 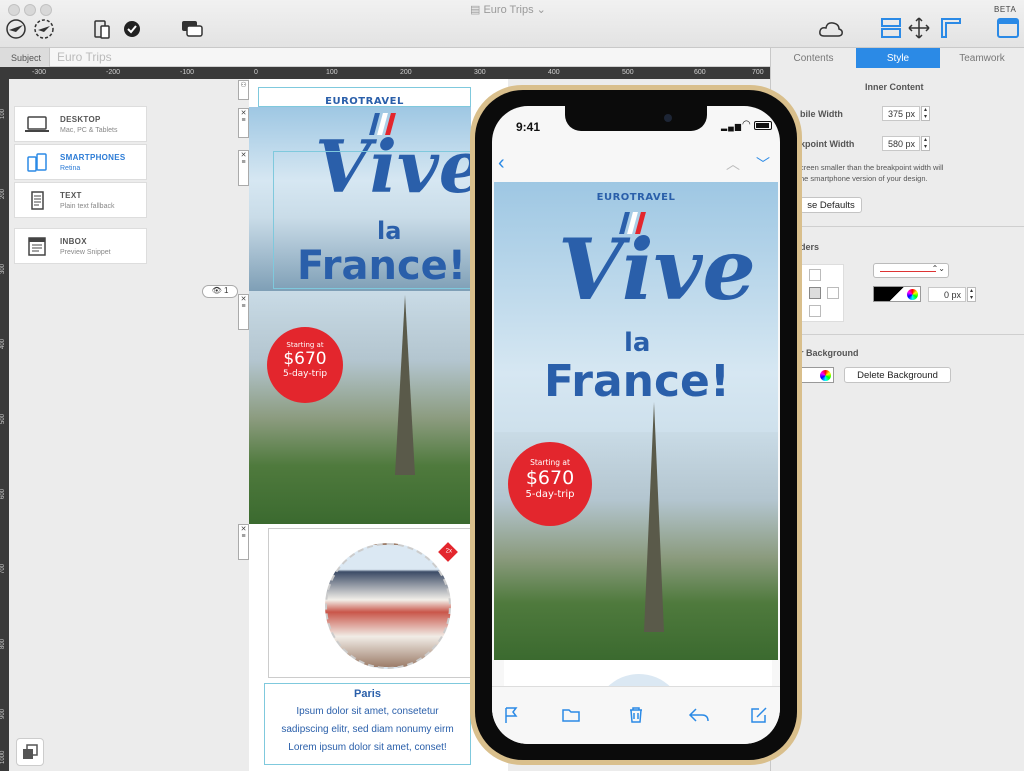 What do you see at coordinates (226, 290) in the screenshot?
I see `visibility-count: 1` at bounding box center [226, 290].